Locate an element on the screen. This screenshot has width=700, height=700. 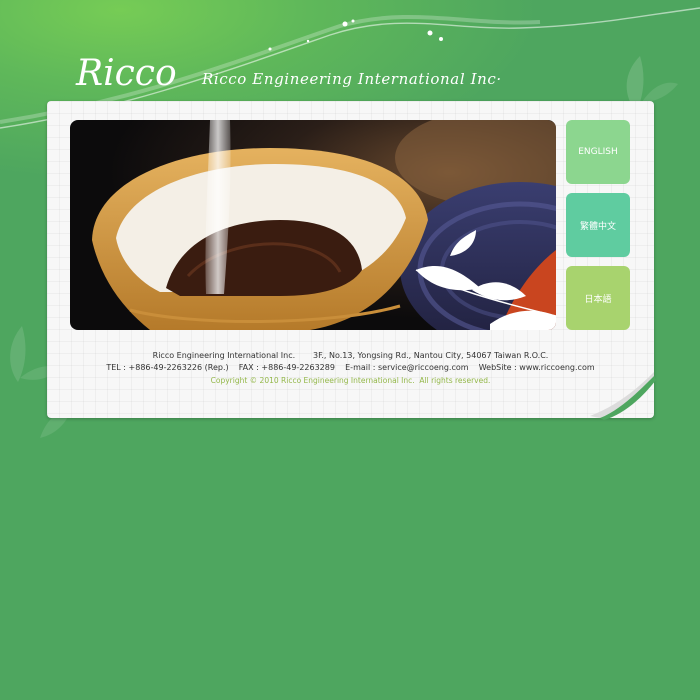
svg-text: Ricco is located at coordinates (126, 72).